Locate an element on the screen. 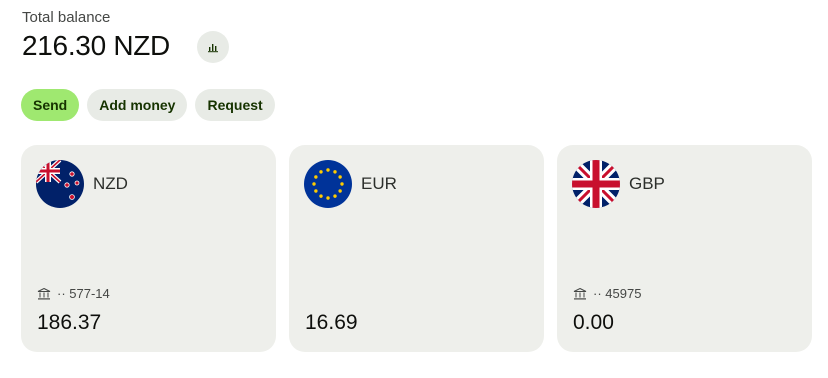 This screenshot has height=378, width=828. add-money-button: Add money is located at coordinates (137, 105).